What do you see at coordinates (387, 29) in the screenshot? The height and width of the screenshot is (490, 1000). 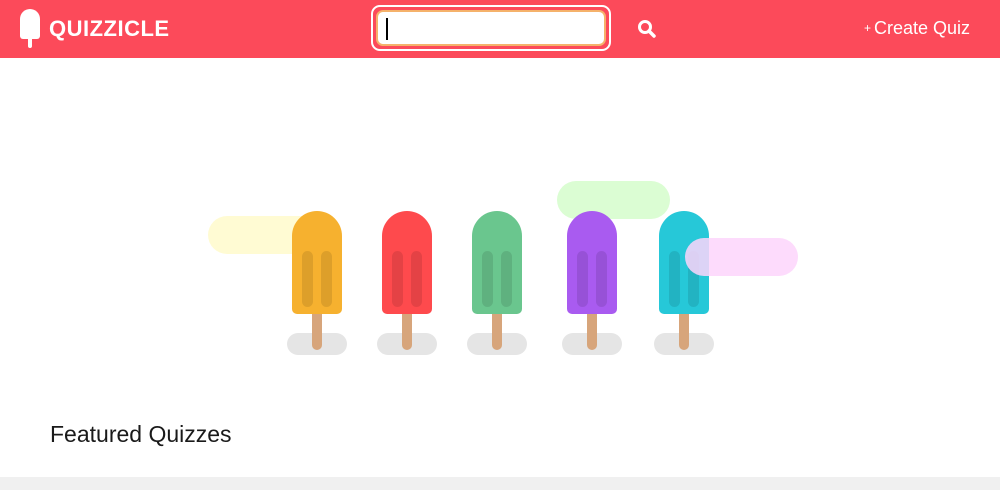 I see `text-caret` at bounding box center [387, 29].